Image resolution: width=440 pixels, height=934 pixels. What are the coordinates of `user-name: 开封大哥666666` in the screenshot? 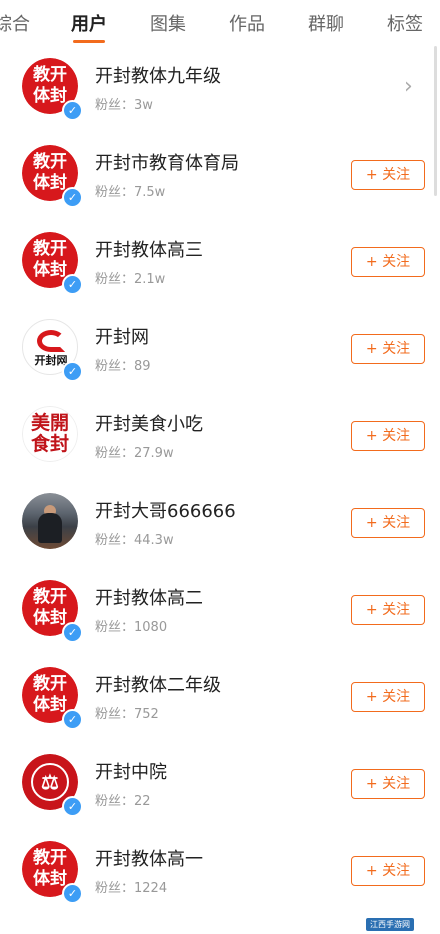 It's located at (165, 511).